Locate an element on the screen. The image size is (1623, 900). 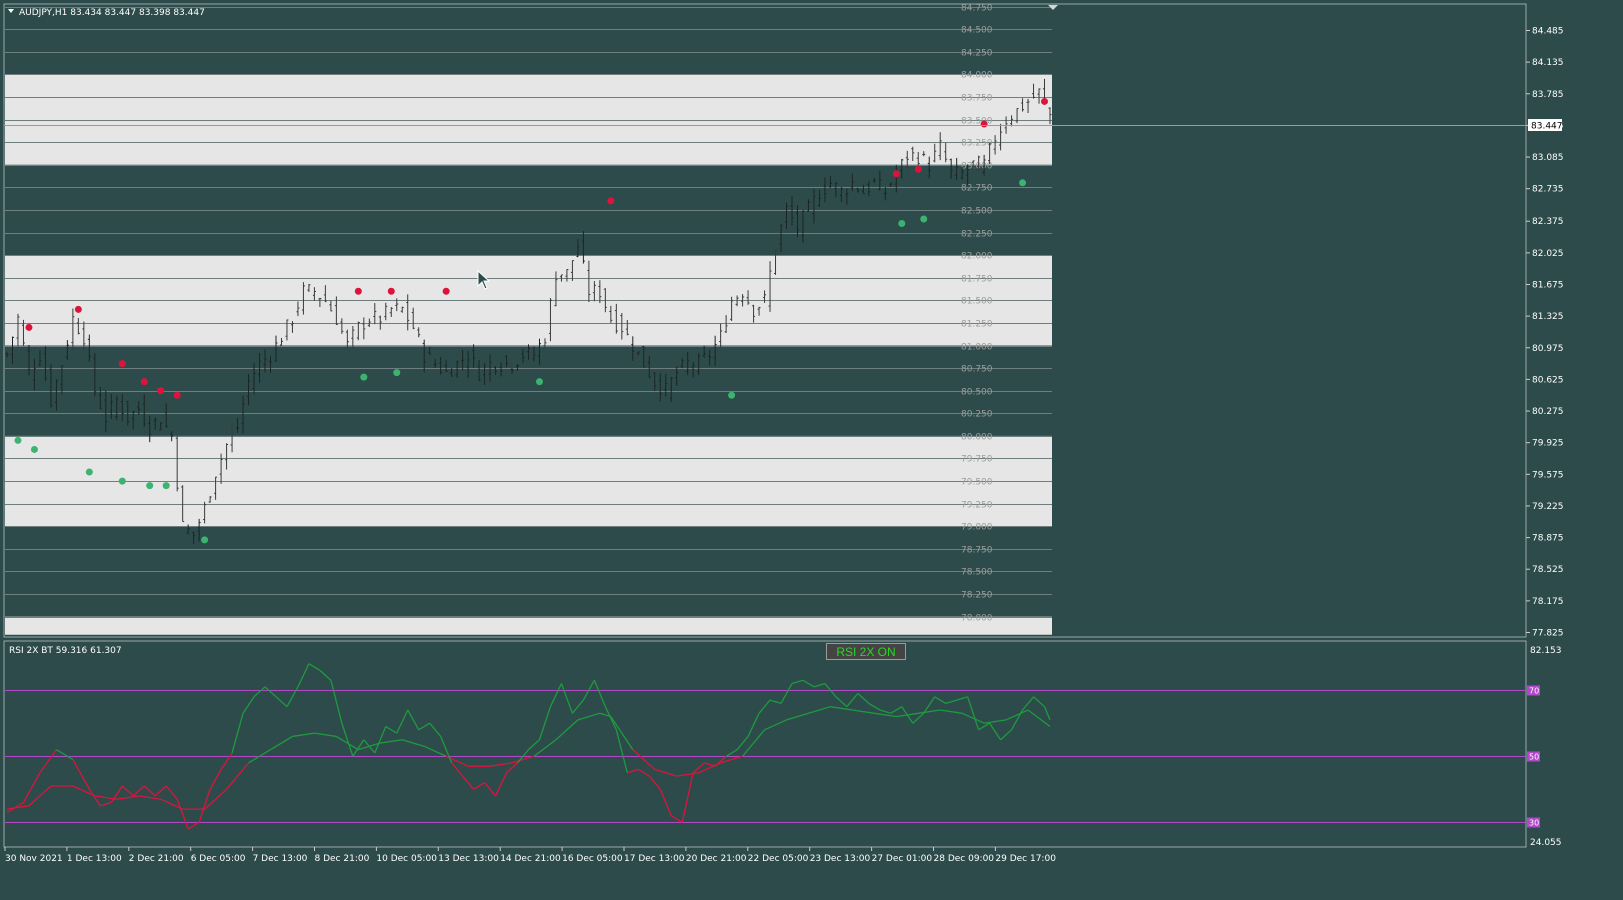
time-axis-label: 2 Dec 21:00 is located at coordinates (156, 859).